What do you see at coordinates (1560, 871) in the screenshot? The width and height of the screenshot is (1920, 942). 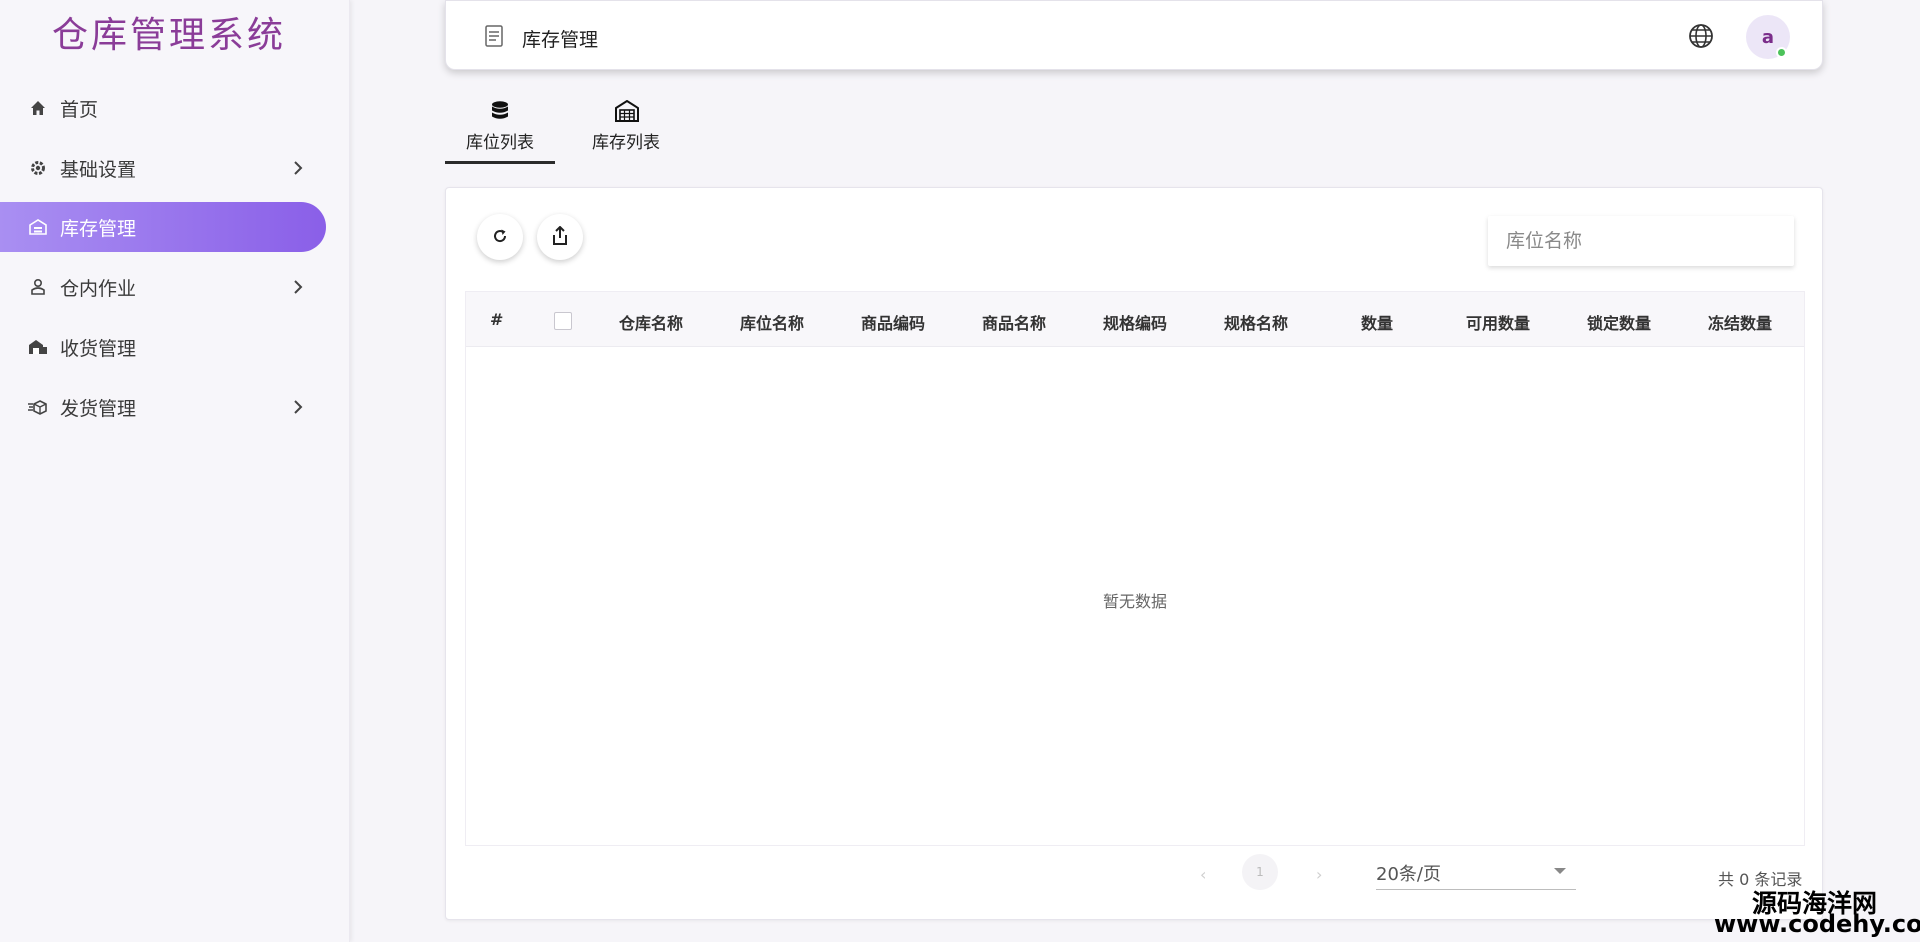 I see `caret-down-icon` at bounding box center [1560, 871].